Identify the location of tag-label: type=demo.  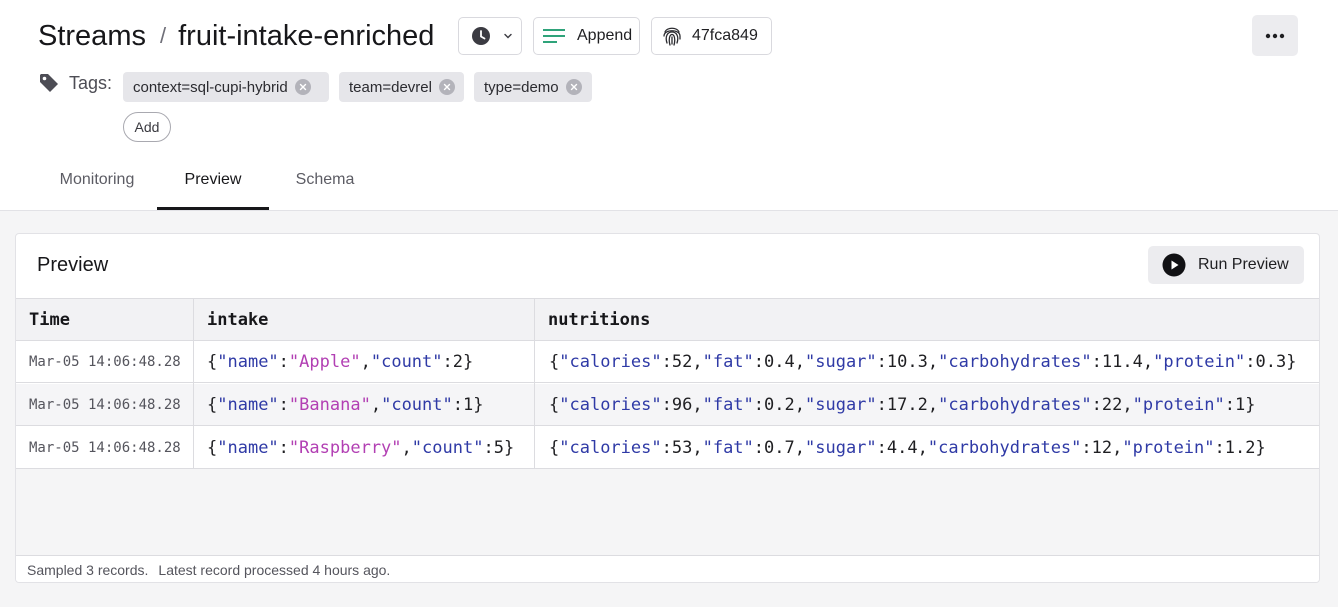
(521, 87).